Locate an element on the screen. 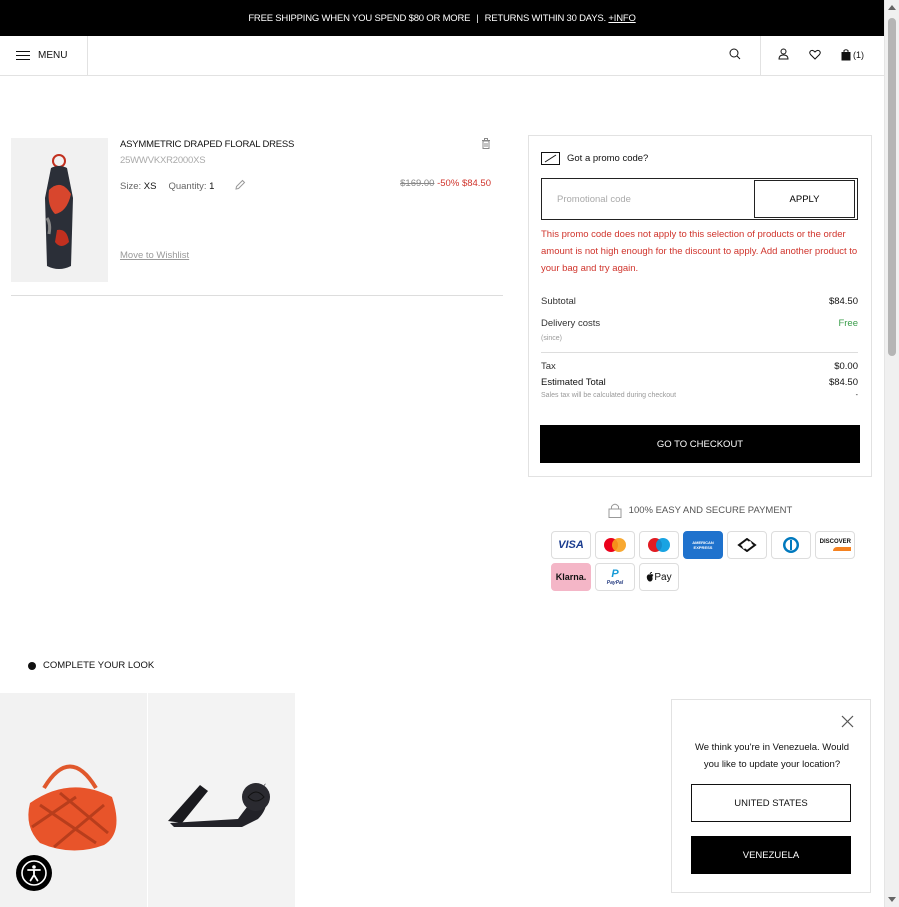 The image size is (899, 907). bullet-dot is located at coordinates (32, 665).